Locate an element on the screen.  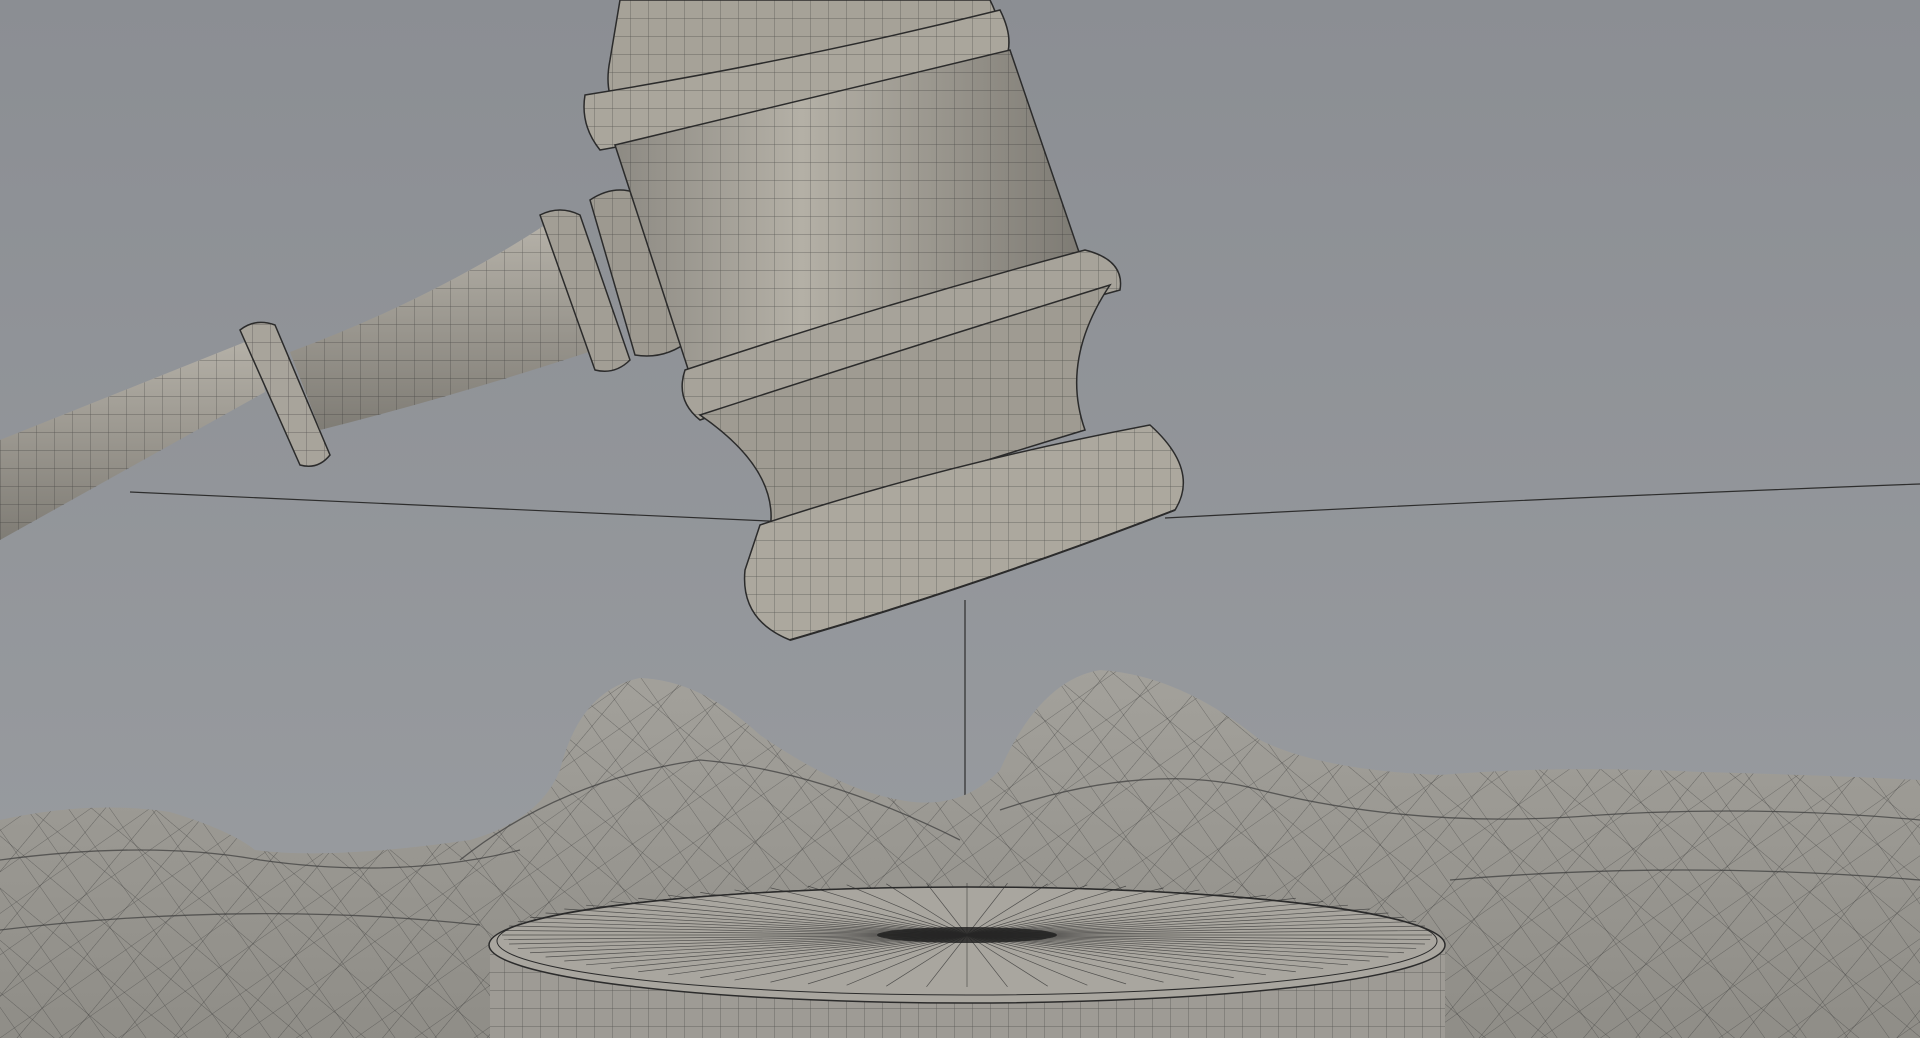
sound-block is located at coordinates (967, 960).